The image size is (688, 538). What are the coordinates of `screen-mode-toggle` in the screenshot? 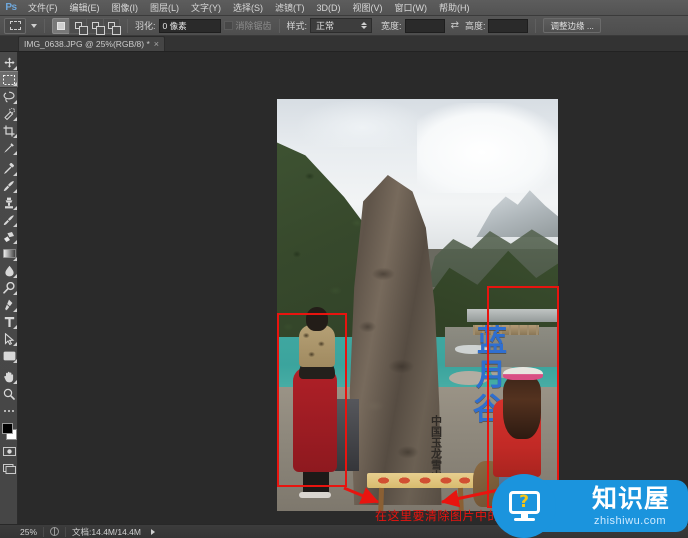 It's located at (9, 468).